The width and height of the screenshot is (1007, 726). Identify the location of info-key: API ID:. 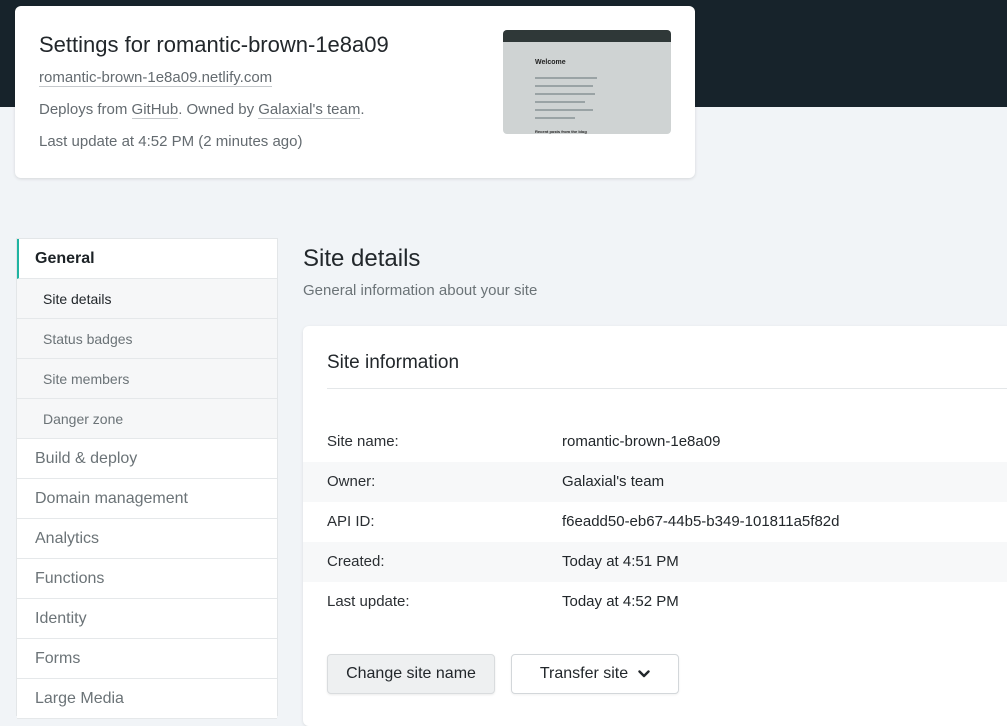
(351, 521).